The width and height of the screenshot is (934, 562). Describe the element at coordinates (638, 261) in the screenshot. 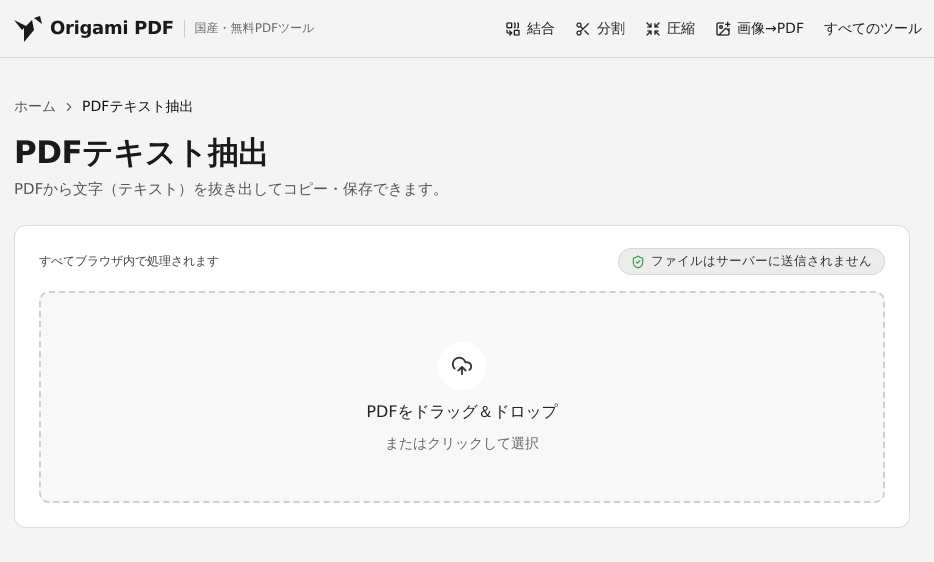

I see `shield-check-icon` at that location.